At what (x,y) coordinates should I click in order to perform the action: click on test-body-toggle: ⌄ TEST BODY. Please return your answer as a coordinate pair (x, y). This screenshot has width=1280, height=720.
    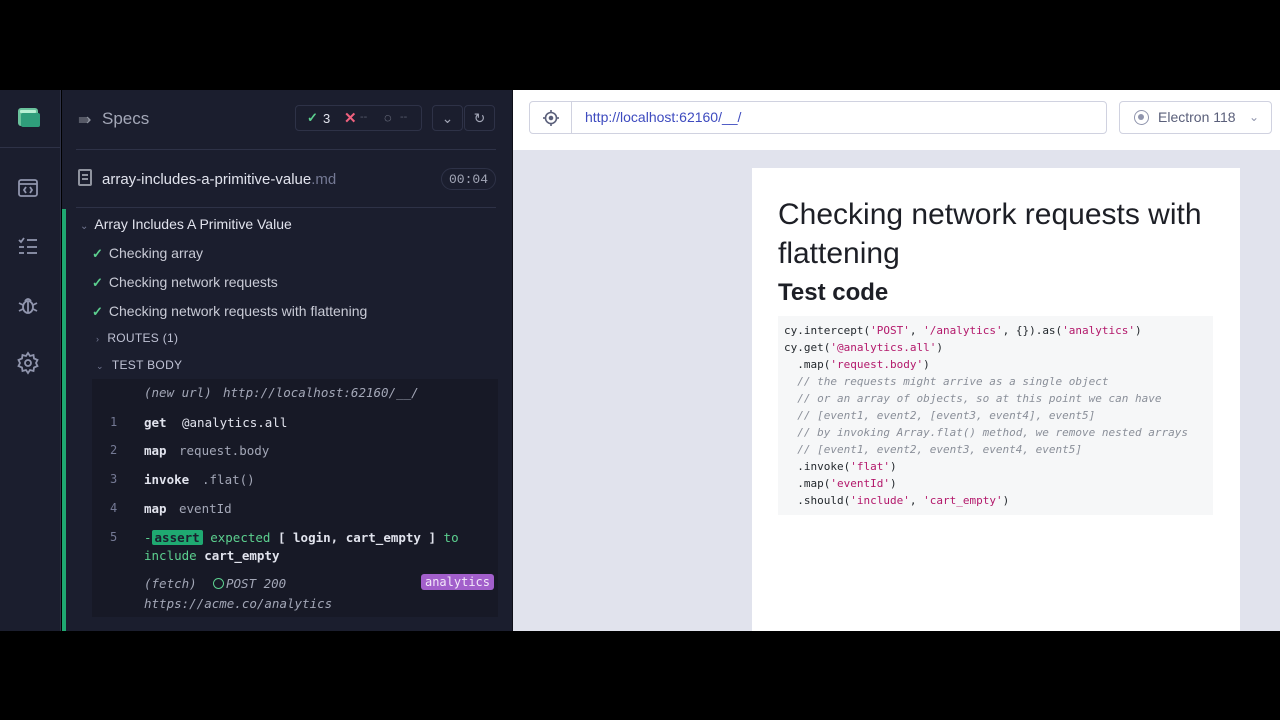
    Looking at the image, I should click on (139, 365).